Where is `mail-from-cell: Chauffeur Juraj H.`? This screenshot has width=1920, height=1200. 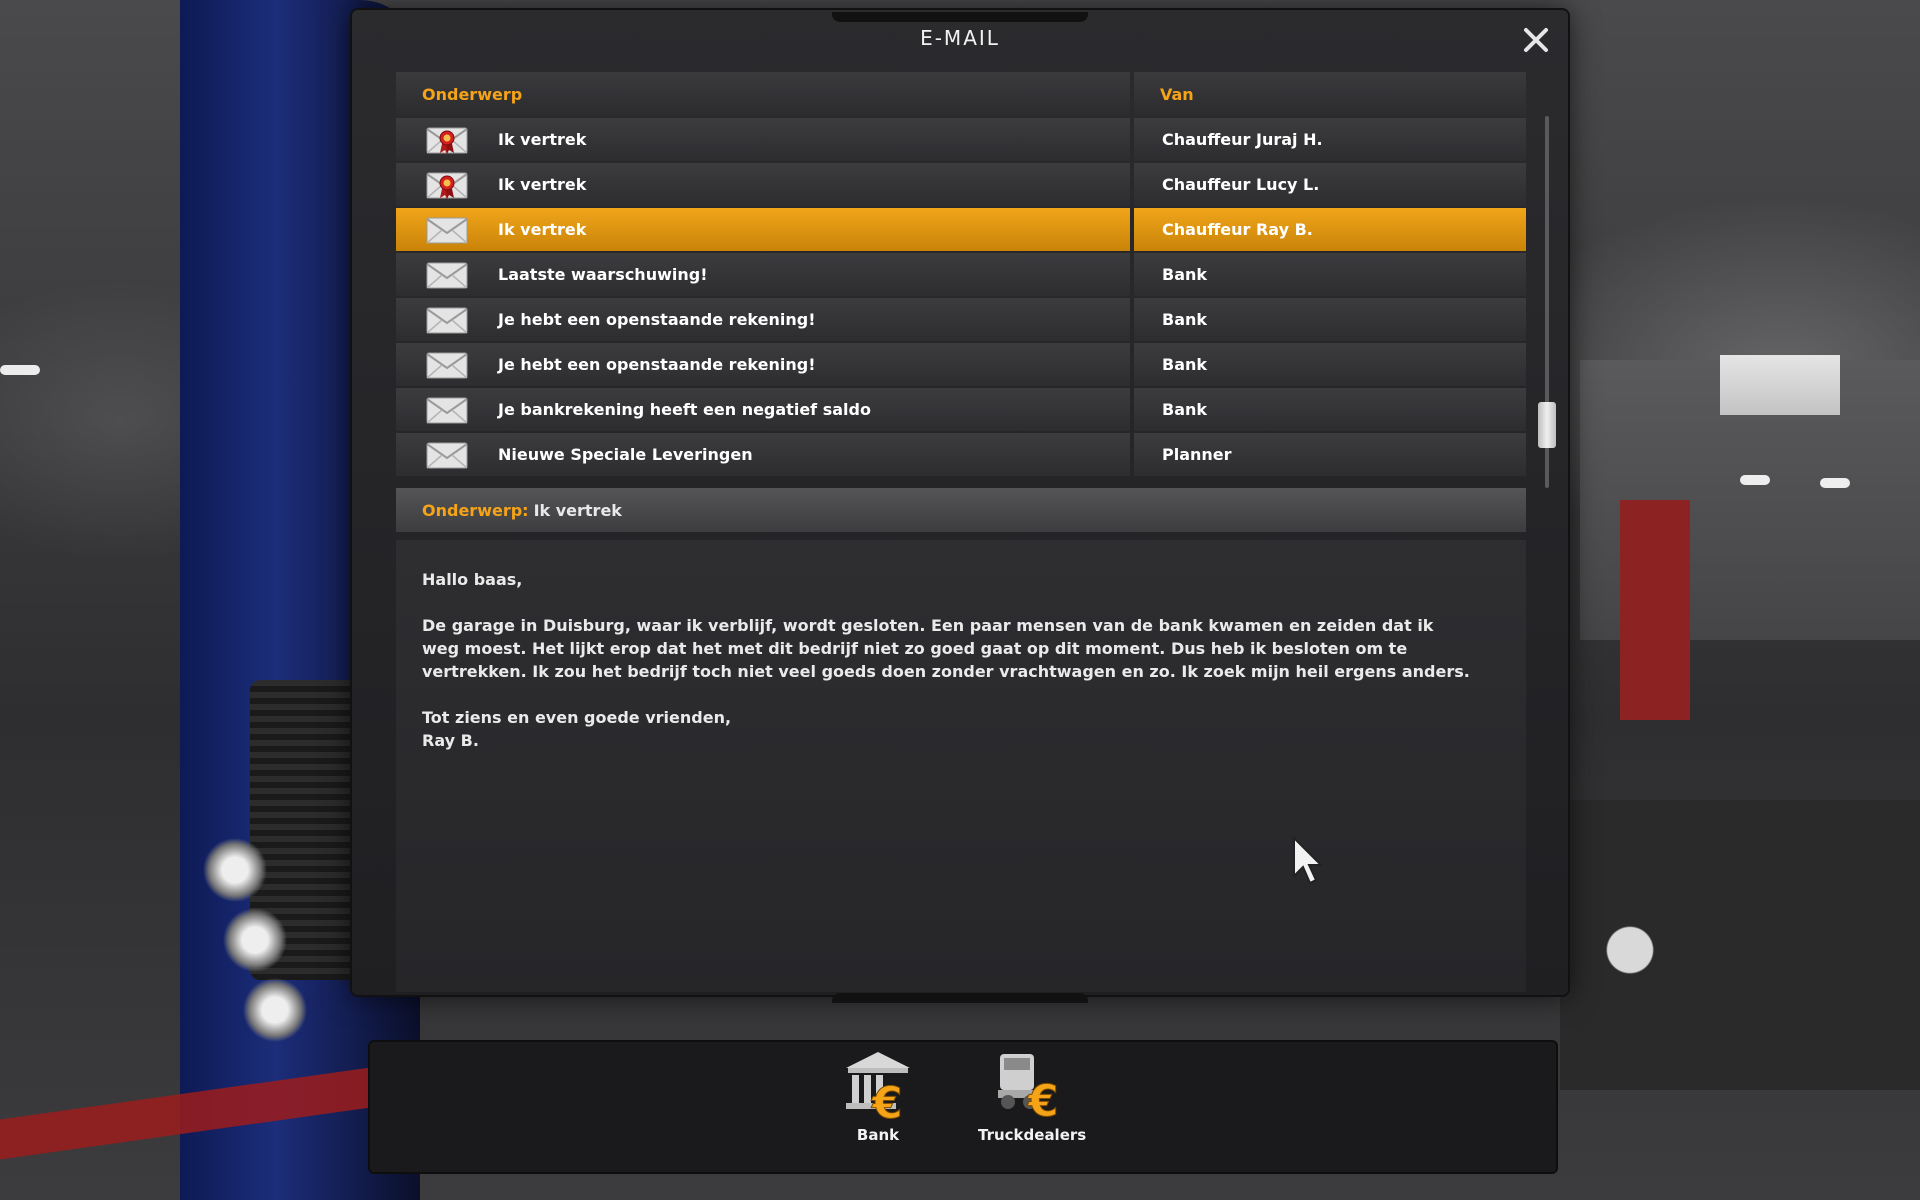 mail-from-cell: Chauffeur Juraj H. is located at coordinates (1330, 139).